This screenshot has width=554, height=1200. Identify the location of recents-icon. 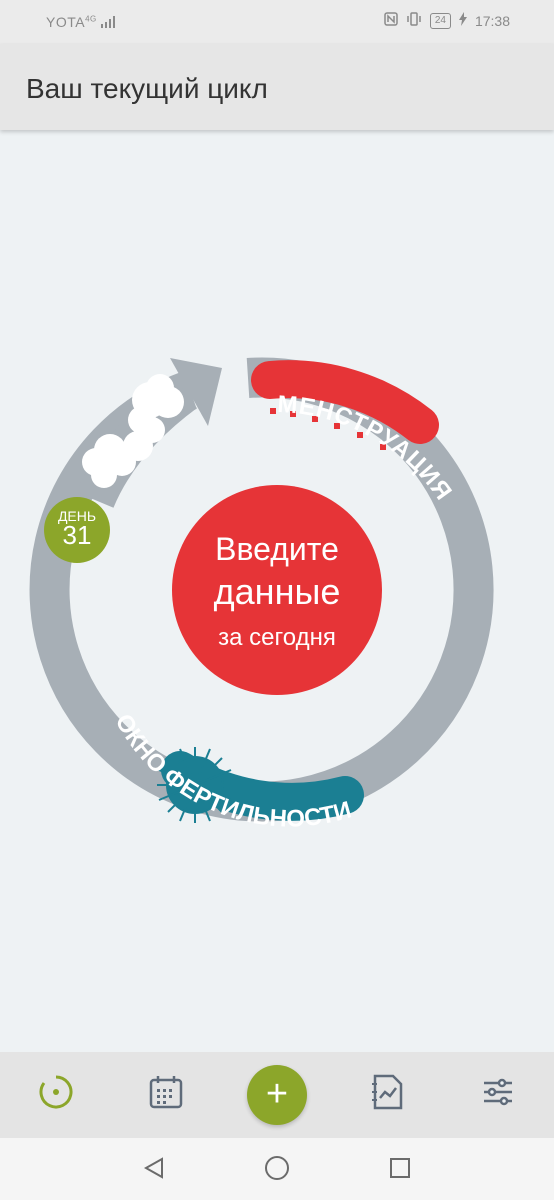
(400, 1170).